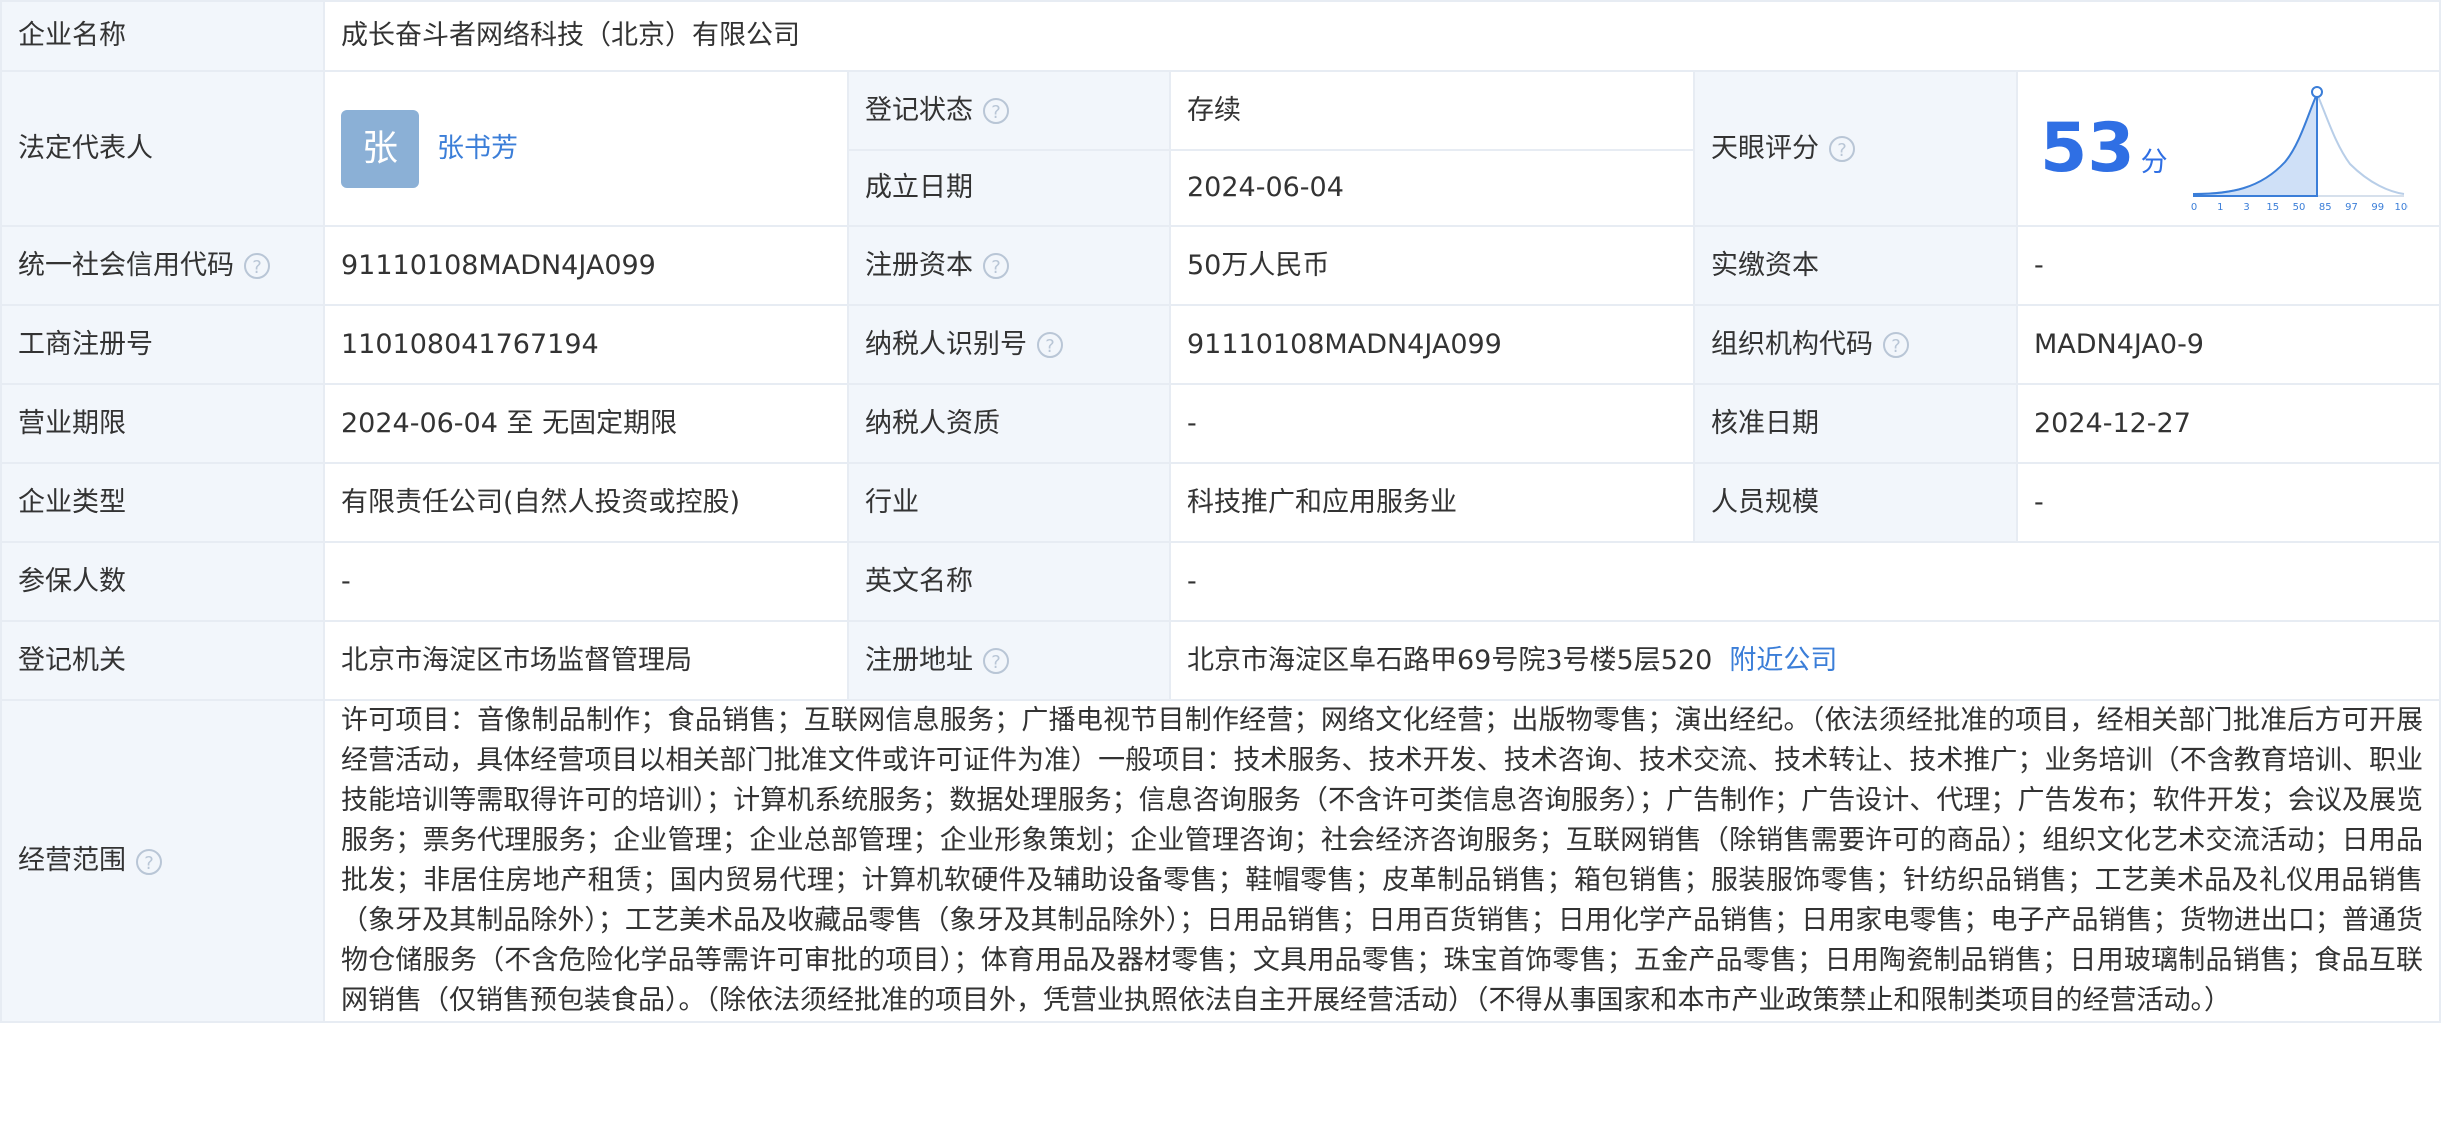  What do you see at coordinates (1432, 344) in the screenshot?
I see `taxpayer-id-value: 91110108MADN4JA099` at bounding box center [1432, 344].